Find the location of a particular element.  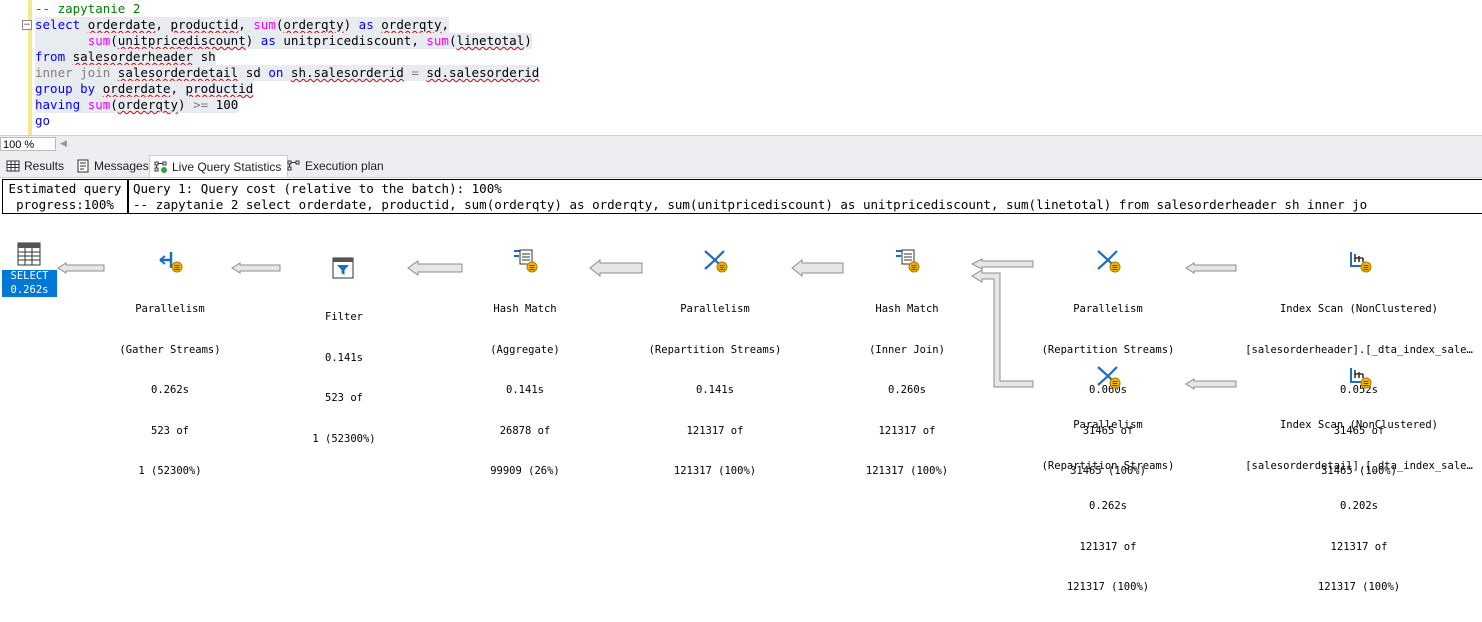

hashjoin-rows: 121317 of is located at coordinates (907, 430).